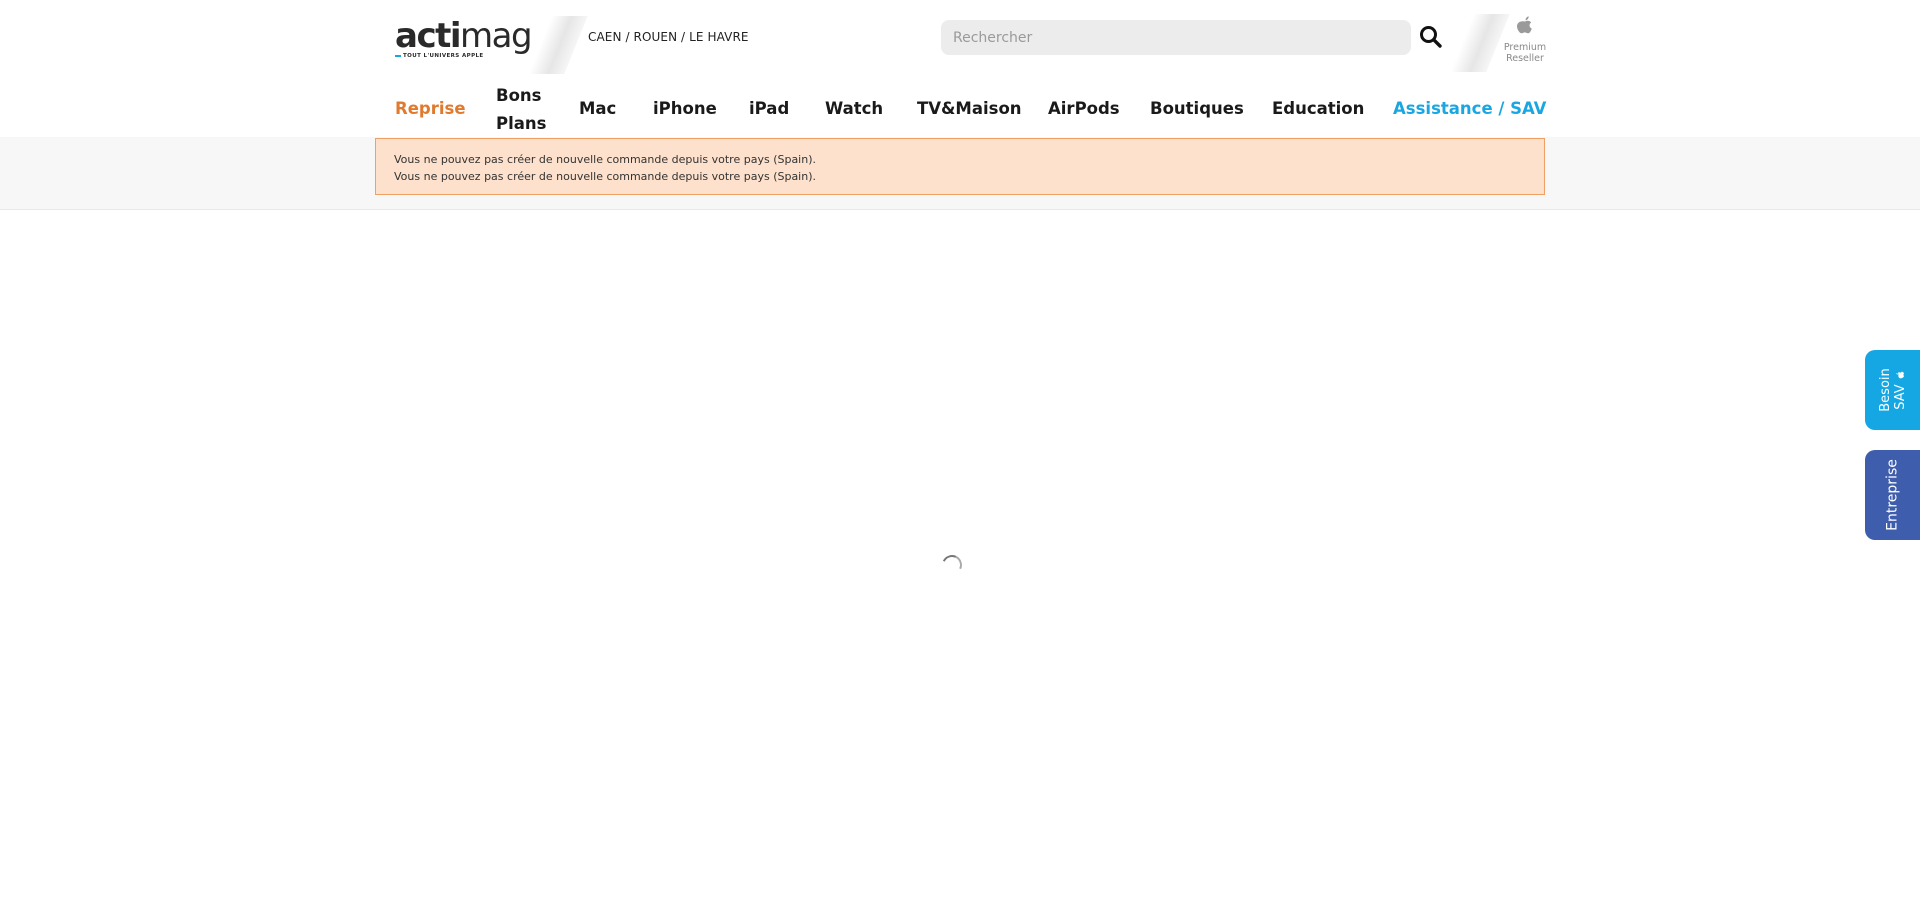  Describe the element at coordinates (1469, 109) in the screenshot. I see `nav-item-assistance-sav: Assistance / SAV` at that location.